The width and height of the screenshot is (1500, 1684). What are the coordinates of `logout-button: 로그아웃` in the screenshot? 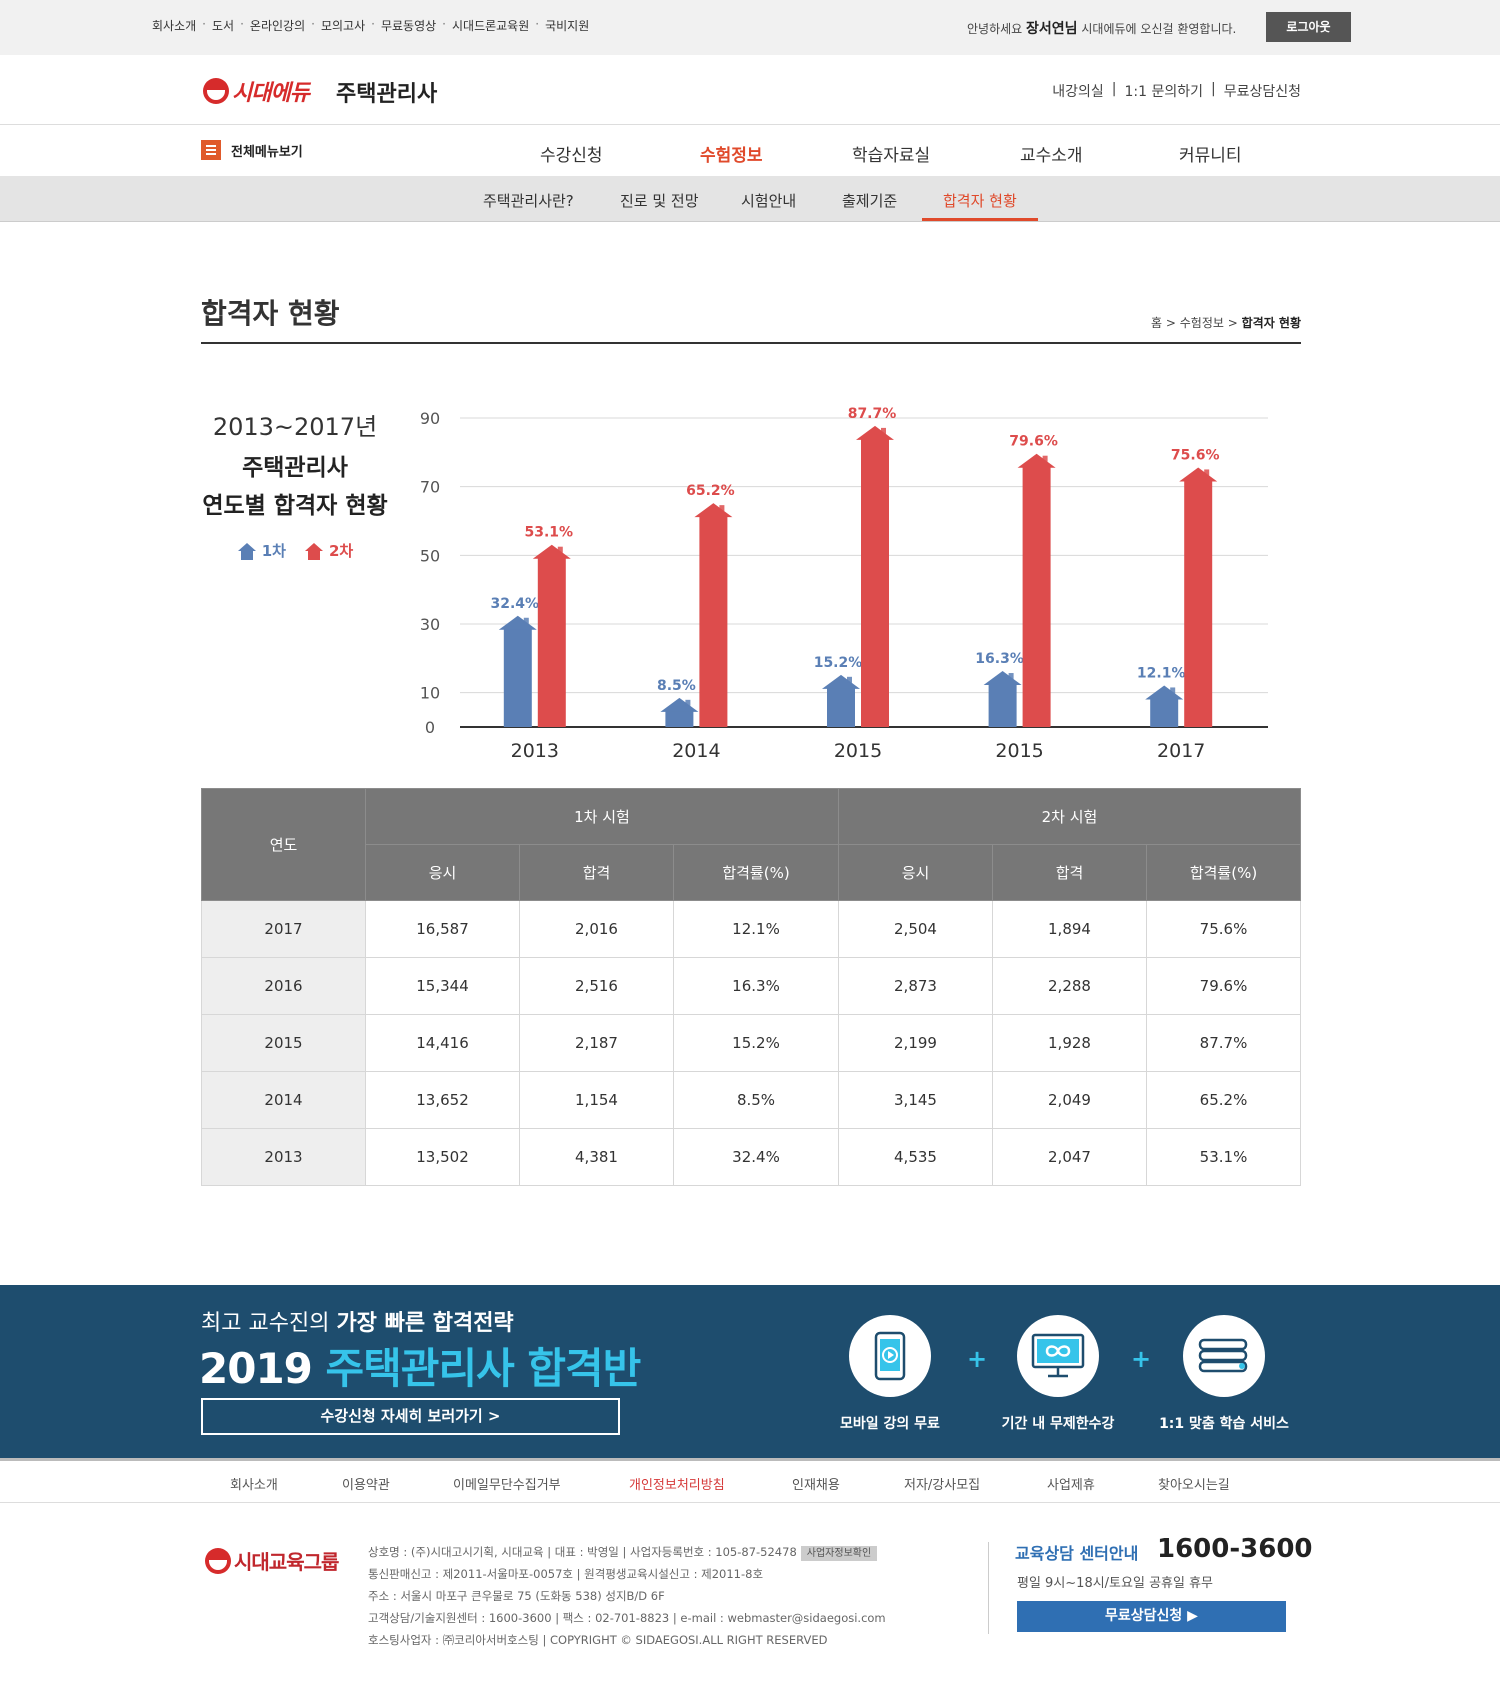 It's located at (1308, 27).